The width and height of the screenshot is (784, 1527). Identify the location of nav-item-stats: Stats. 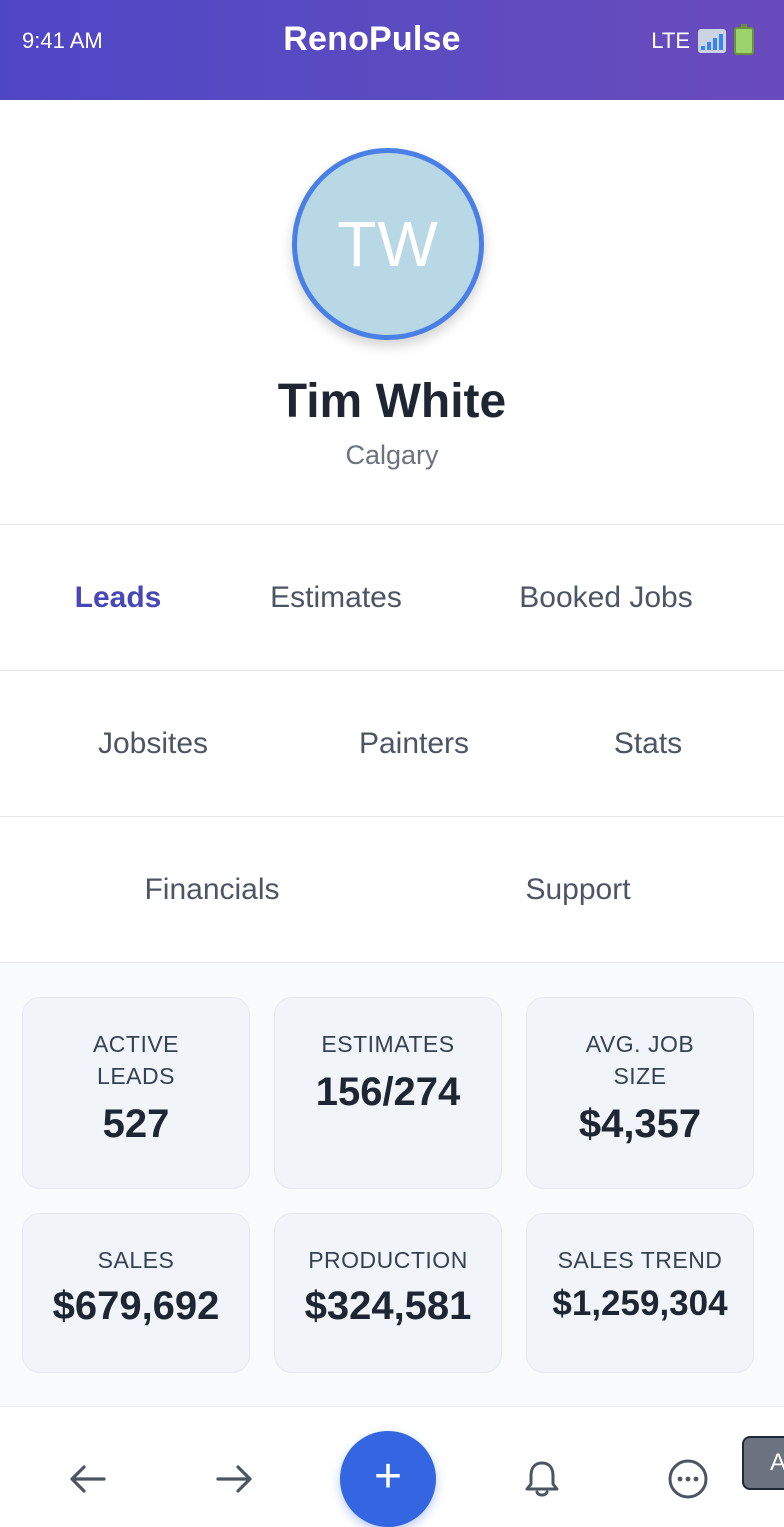
(648, 743).